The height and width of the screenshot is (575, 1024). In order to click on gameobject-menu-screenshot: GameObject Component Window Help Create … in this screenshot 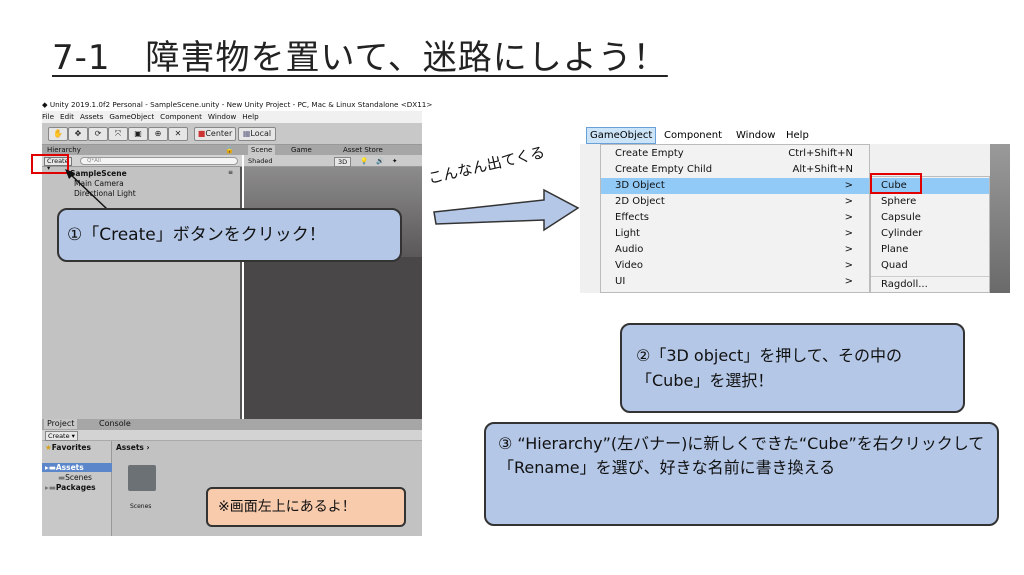, I will do `click(795, 210)`.